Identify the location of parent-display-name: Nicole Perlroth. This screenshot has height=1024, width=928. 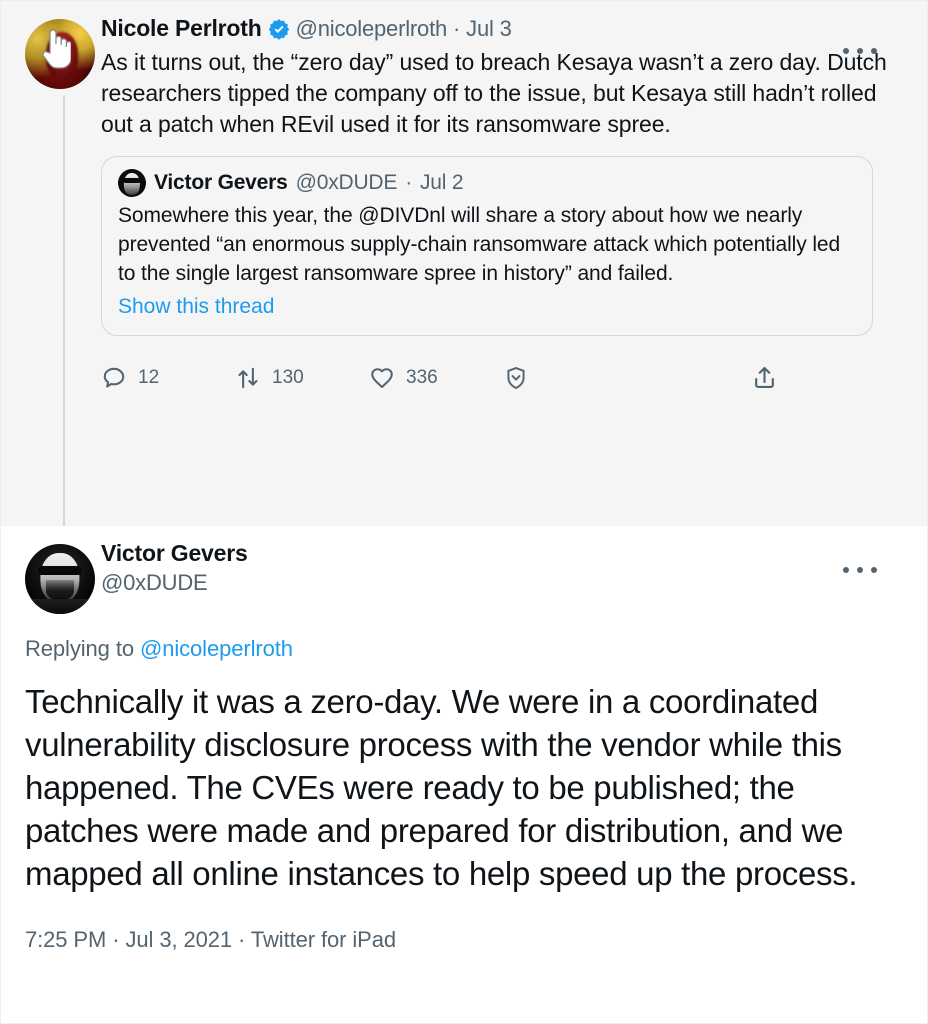
(181, 29).